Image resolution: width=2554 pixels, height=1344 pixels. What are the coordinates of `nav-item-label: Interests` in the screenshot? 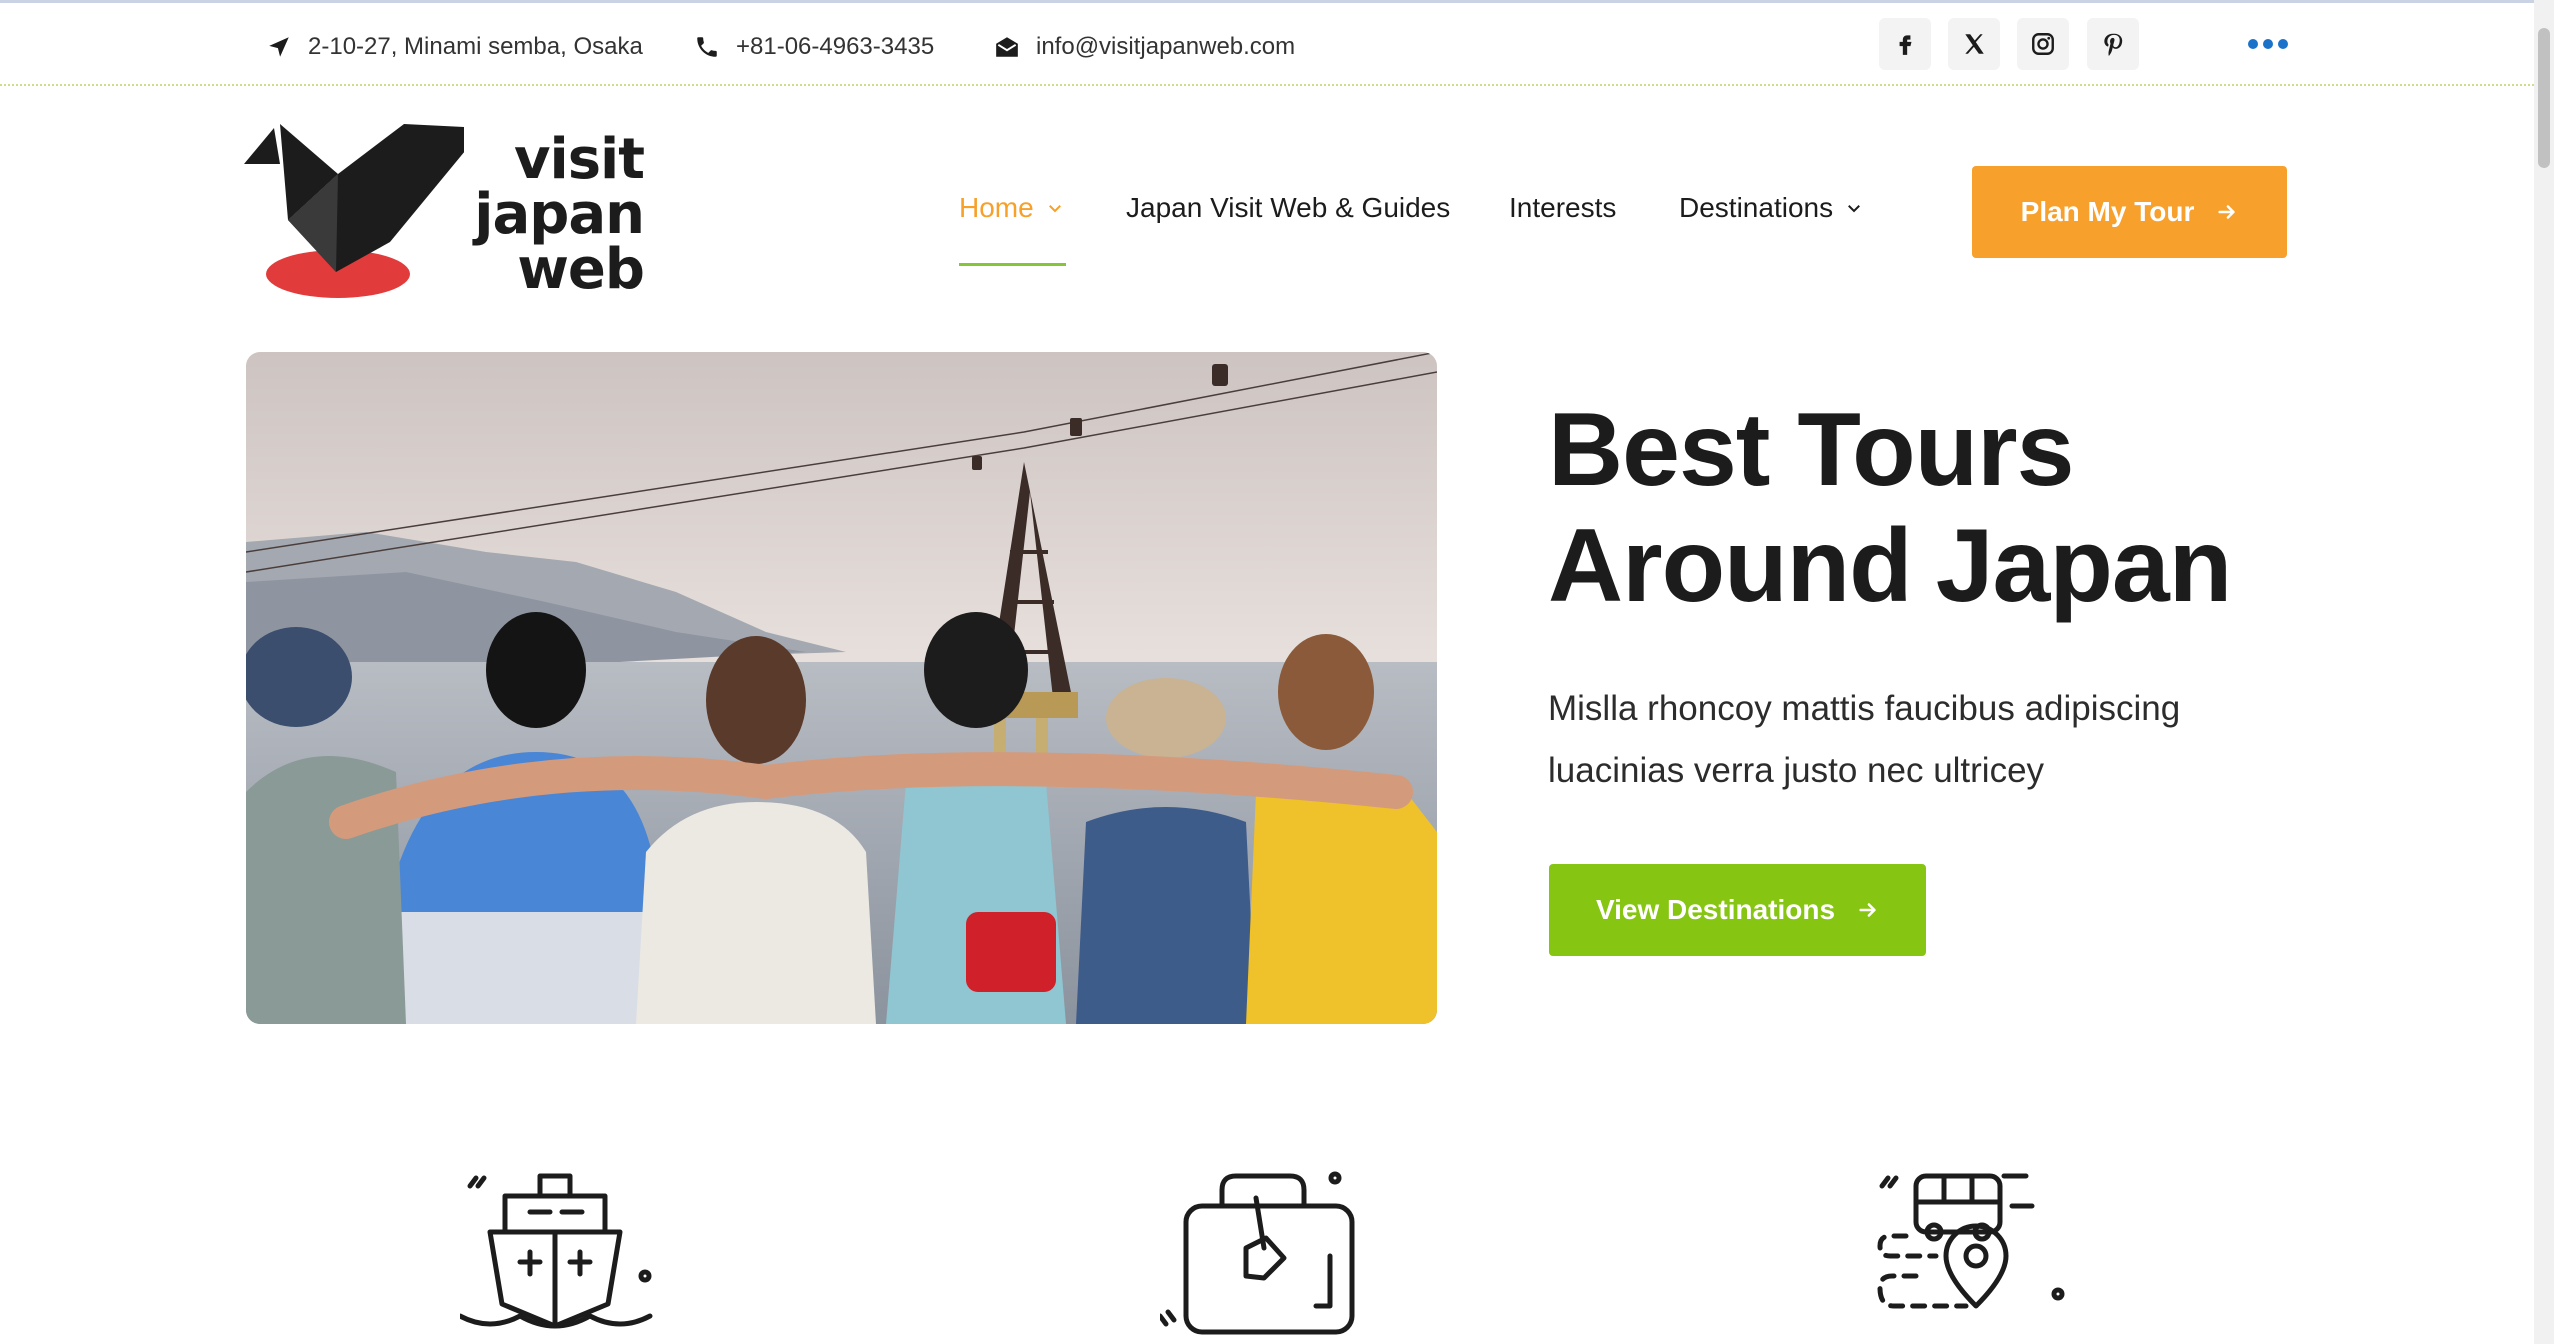 It's located at (1563, 207).